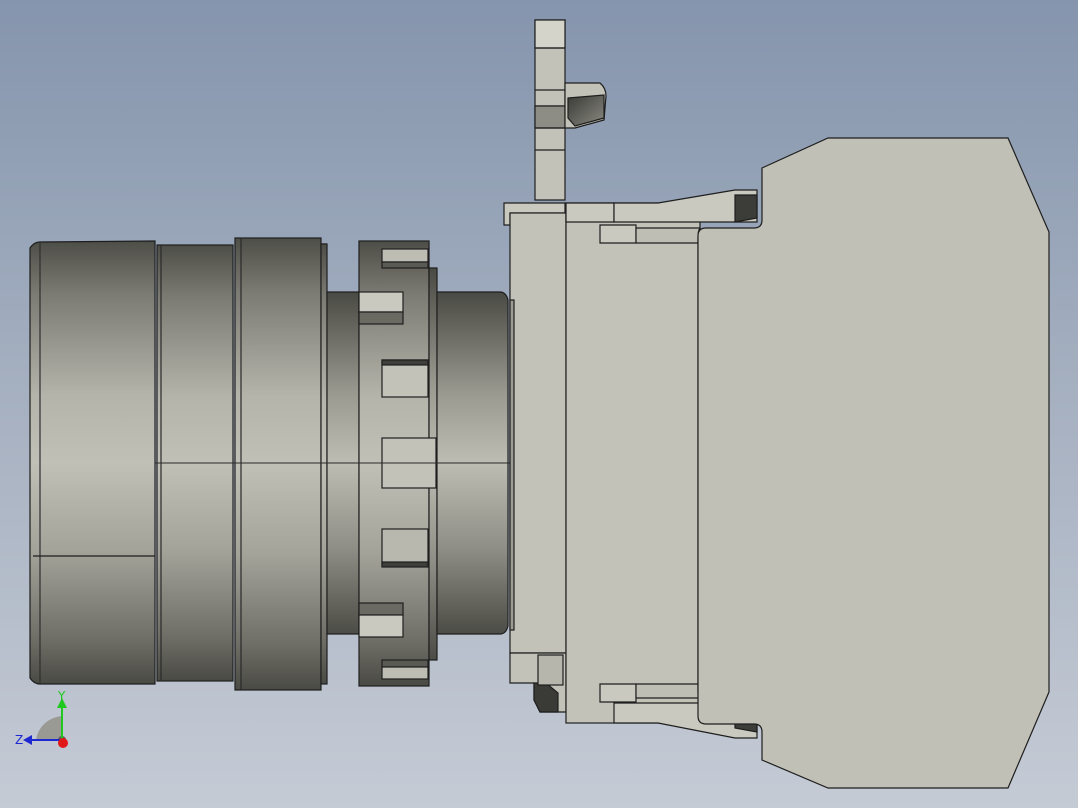  Describe the element at coordinates (49, 728) in the screenshot. I see `triad-quadrant` at that location.